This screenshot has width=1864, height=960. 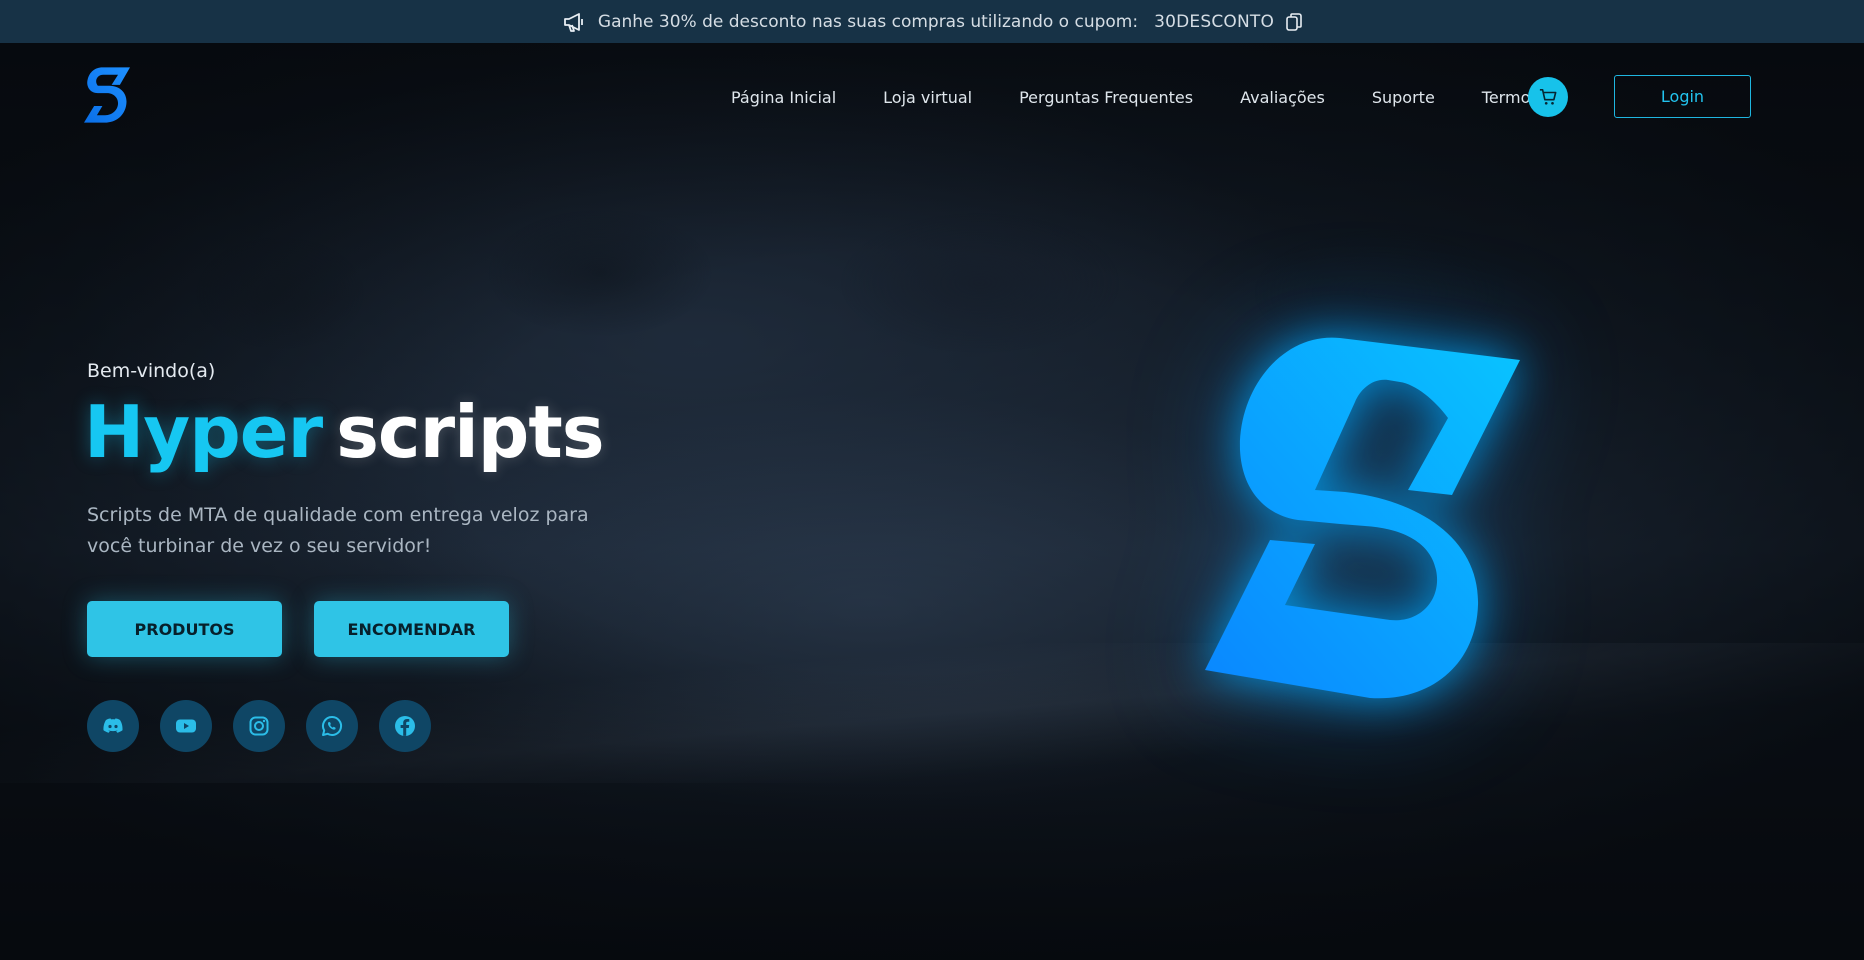 I want to click on page-title: Hyper scripts, so click(x=344, y=432).